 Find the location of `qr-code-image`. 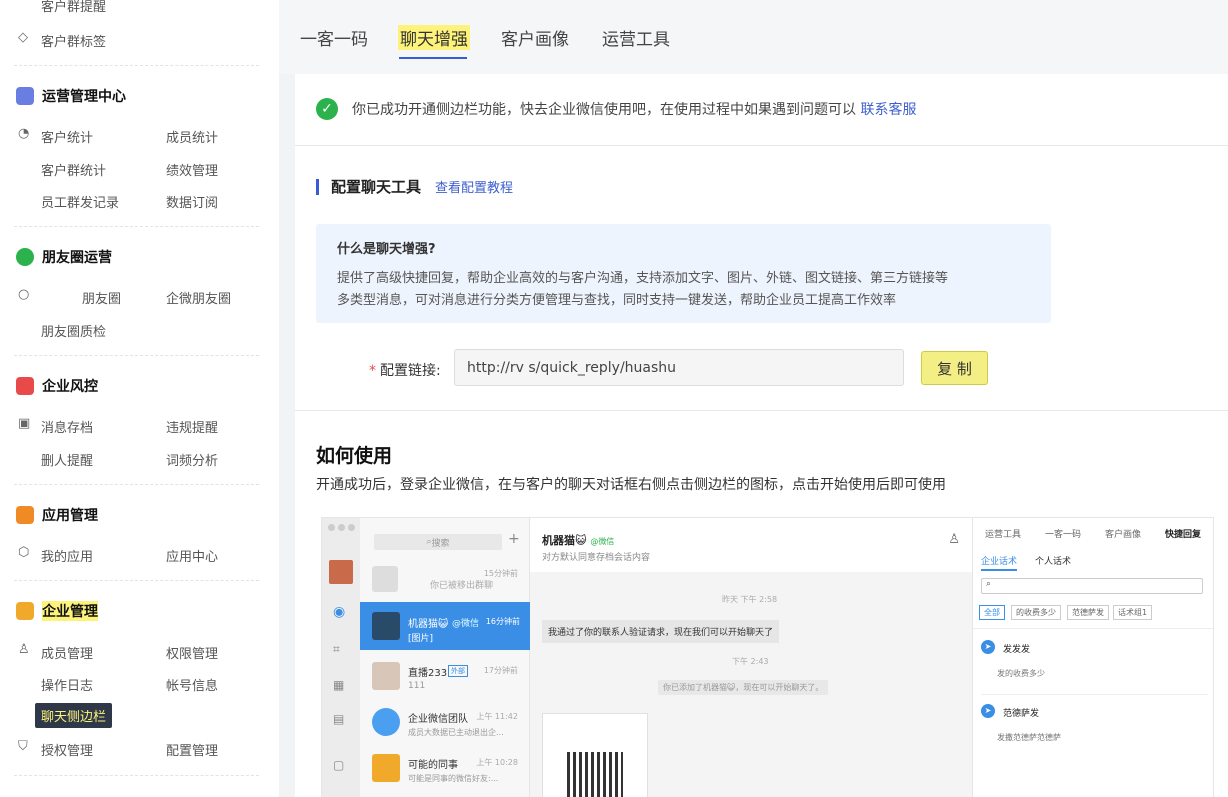

qr-code-image is located at coordinates (595, 755).